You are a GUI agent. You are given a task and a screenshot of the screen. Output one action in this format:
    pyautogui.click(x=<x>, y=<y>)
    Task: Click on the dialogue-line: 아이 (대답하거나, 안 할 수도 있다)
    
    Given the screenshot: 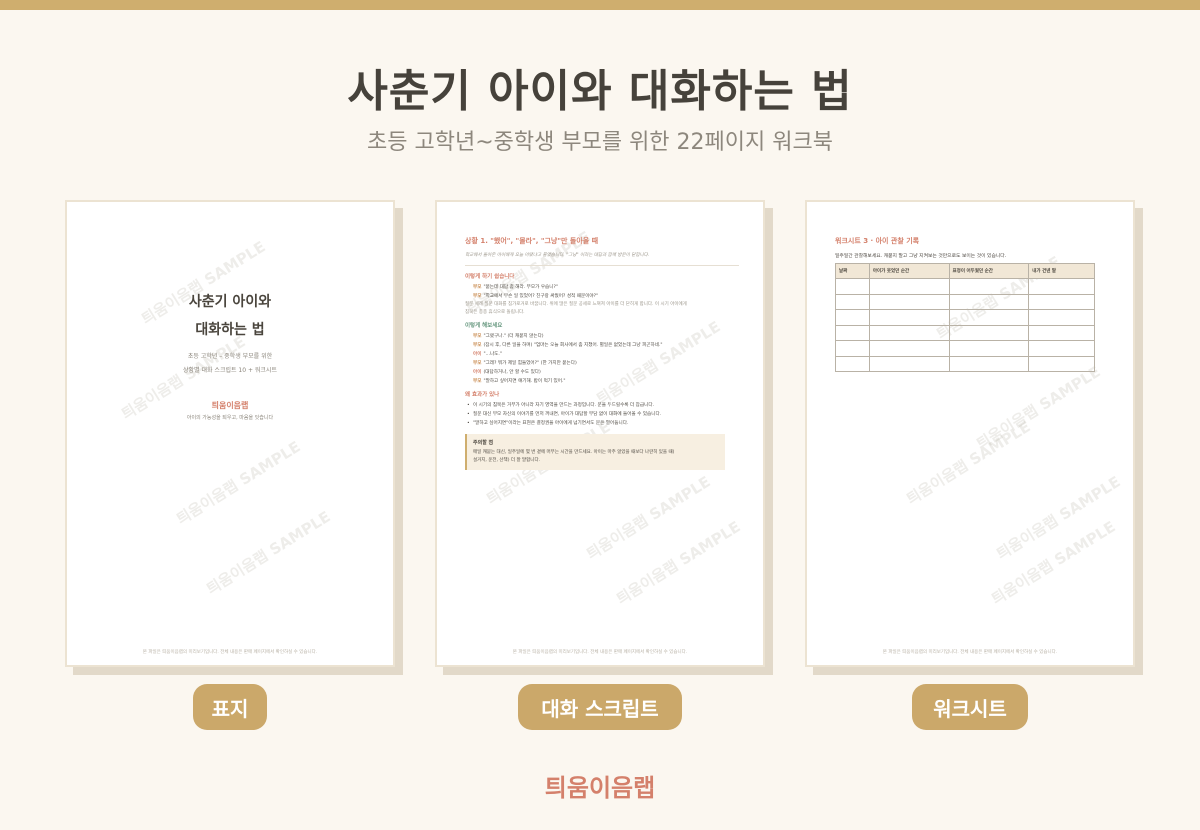 What is the action you would take?
    pyautogui.click(x=507, y=372)
    